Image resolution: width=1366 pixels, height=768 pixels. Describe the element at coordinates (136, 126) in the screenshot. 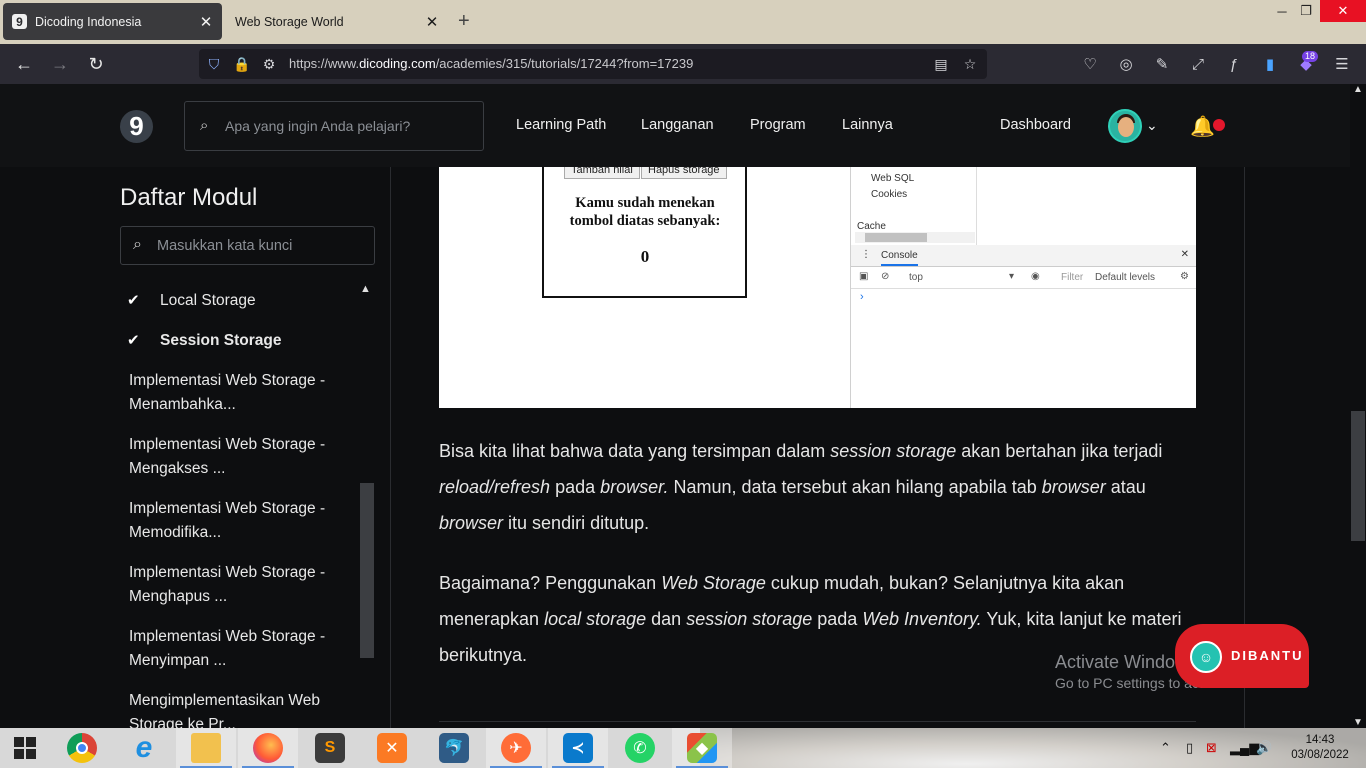

I see `dicoding-logo: 9` at that location.